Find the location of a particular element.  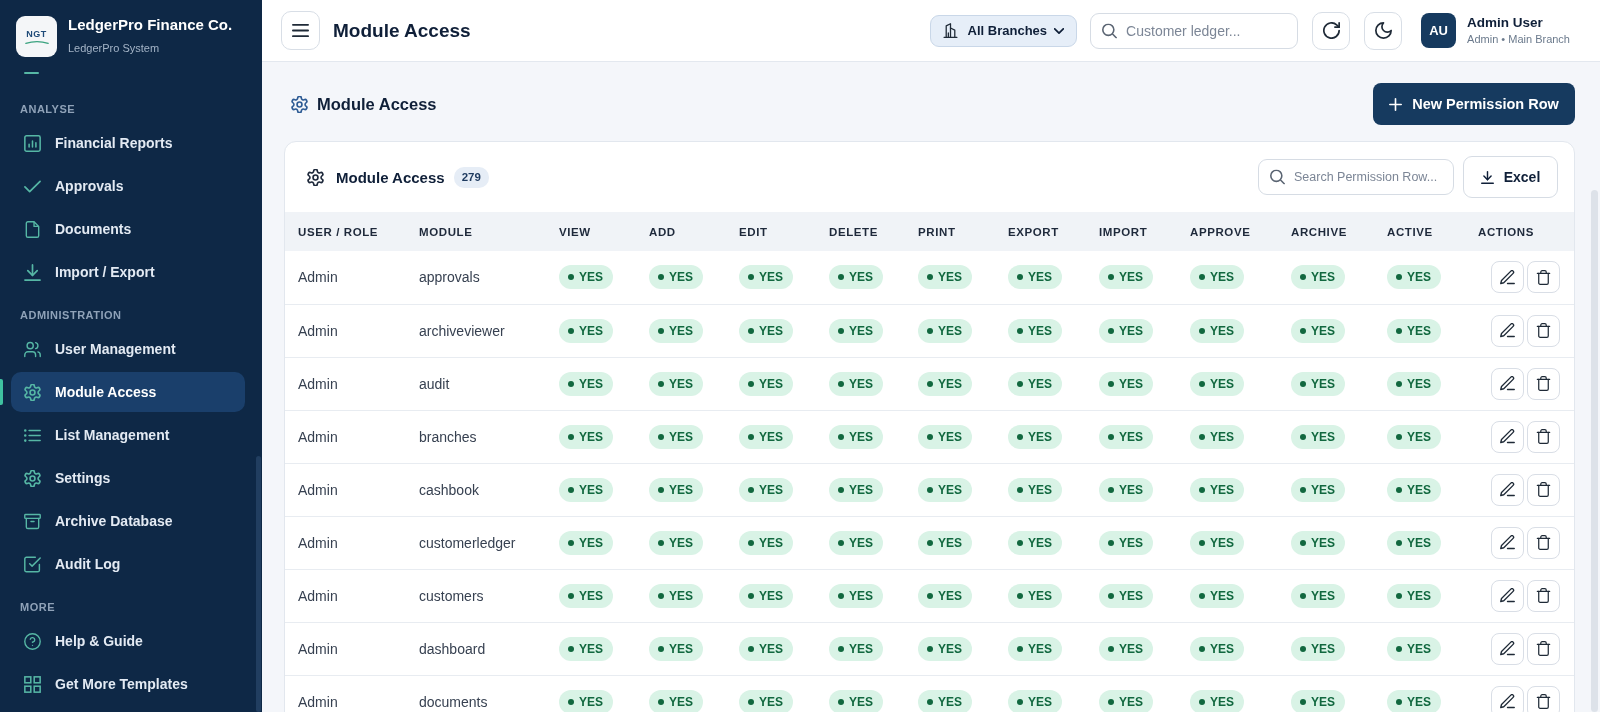

section-label: ANALYSE is located at coordinates (48, 109).